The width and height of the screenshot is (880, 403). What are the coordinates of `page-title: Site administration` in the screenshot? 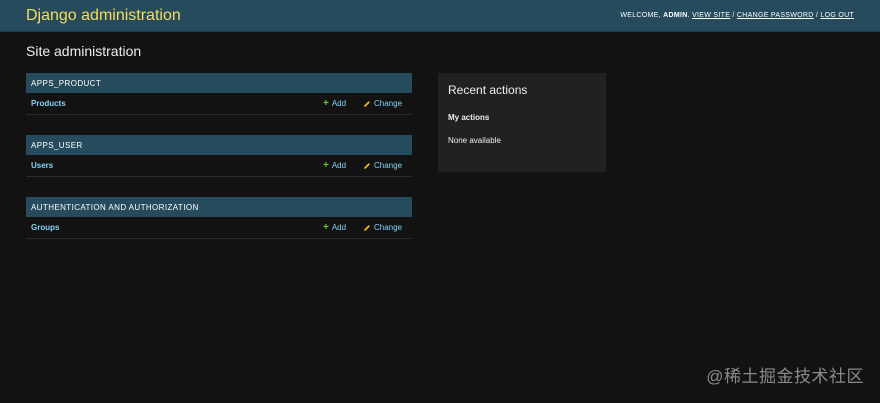 It's located at (84, 51).